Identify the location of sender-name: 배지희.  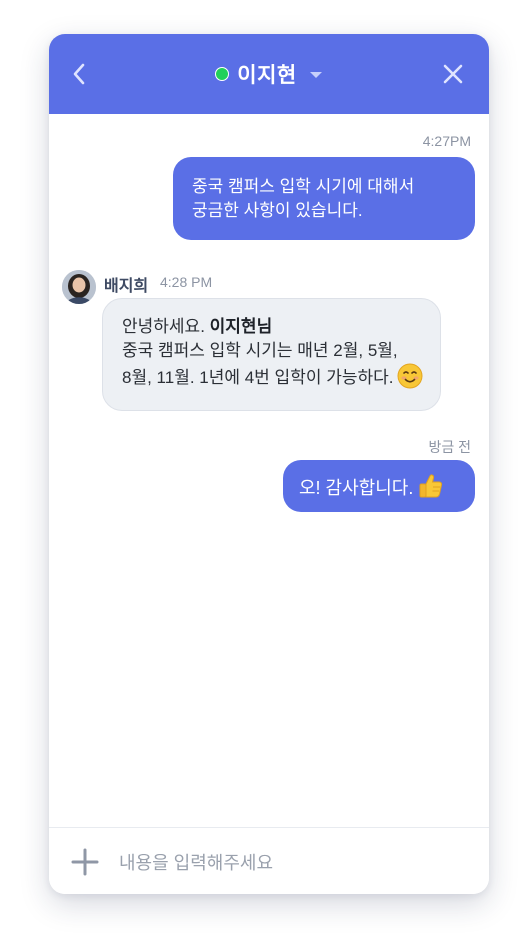
(126, 286).